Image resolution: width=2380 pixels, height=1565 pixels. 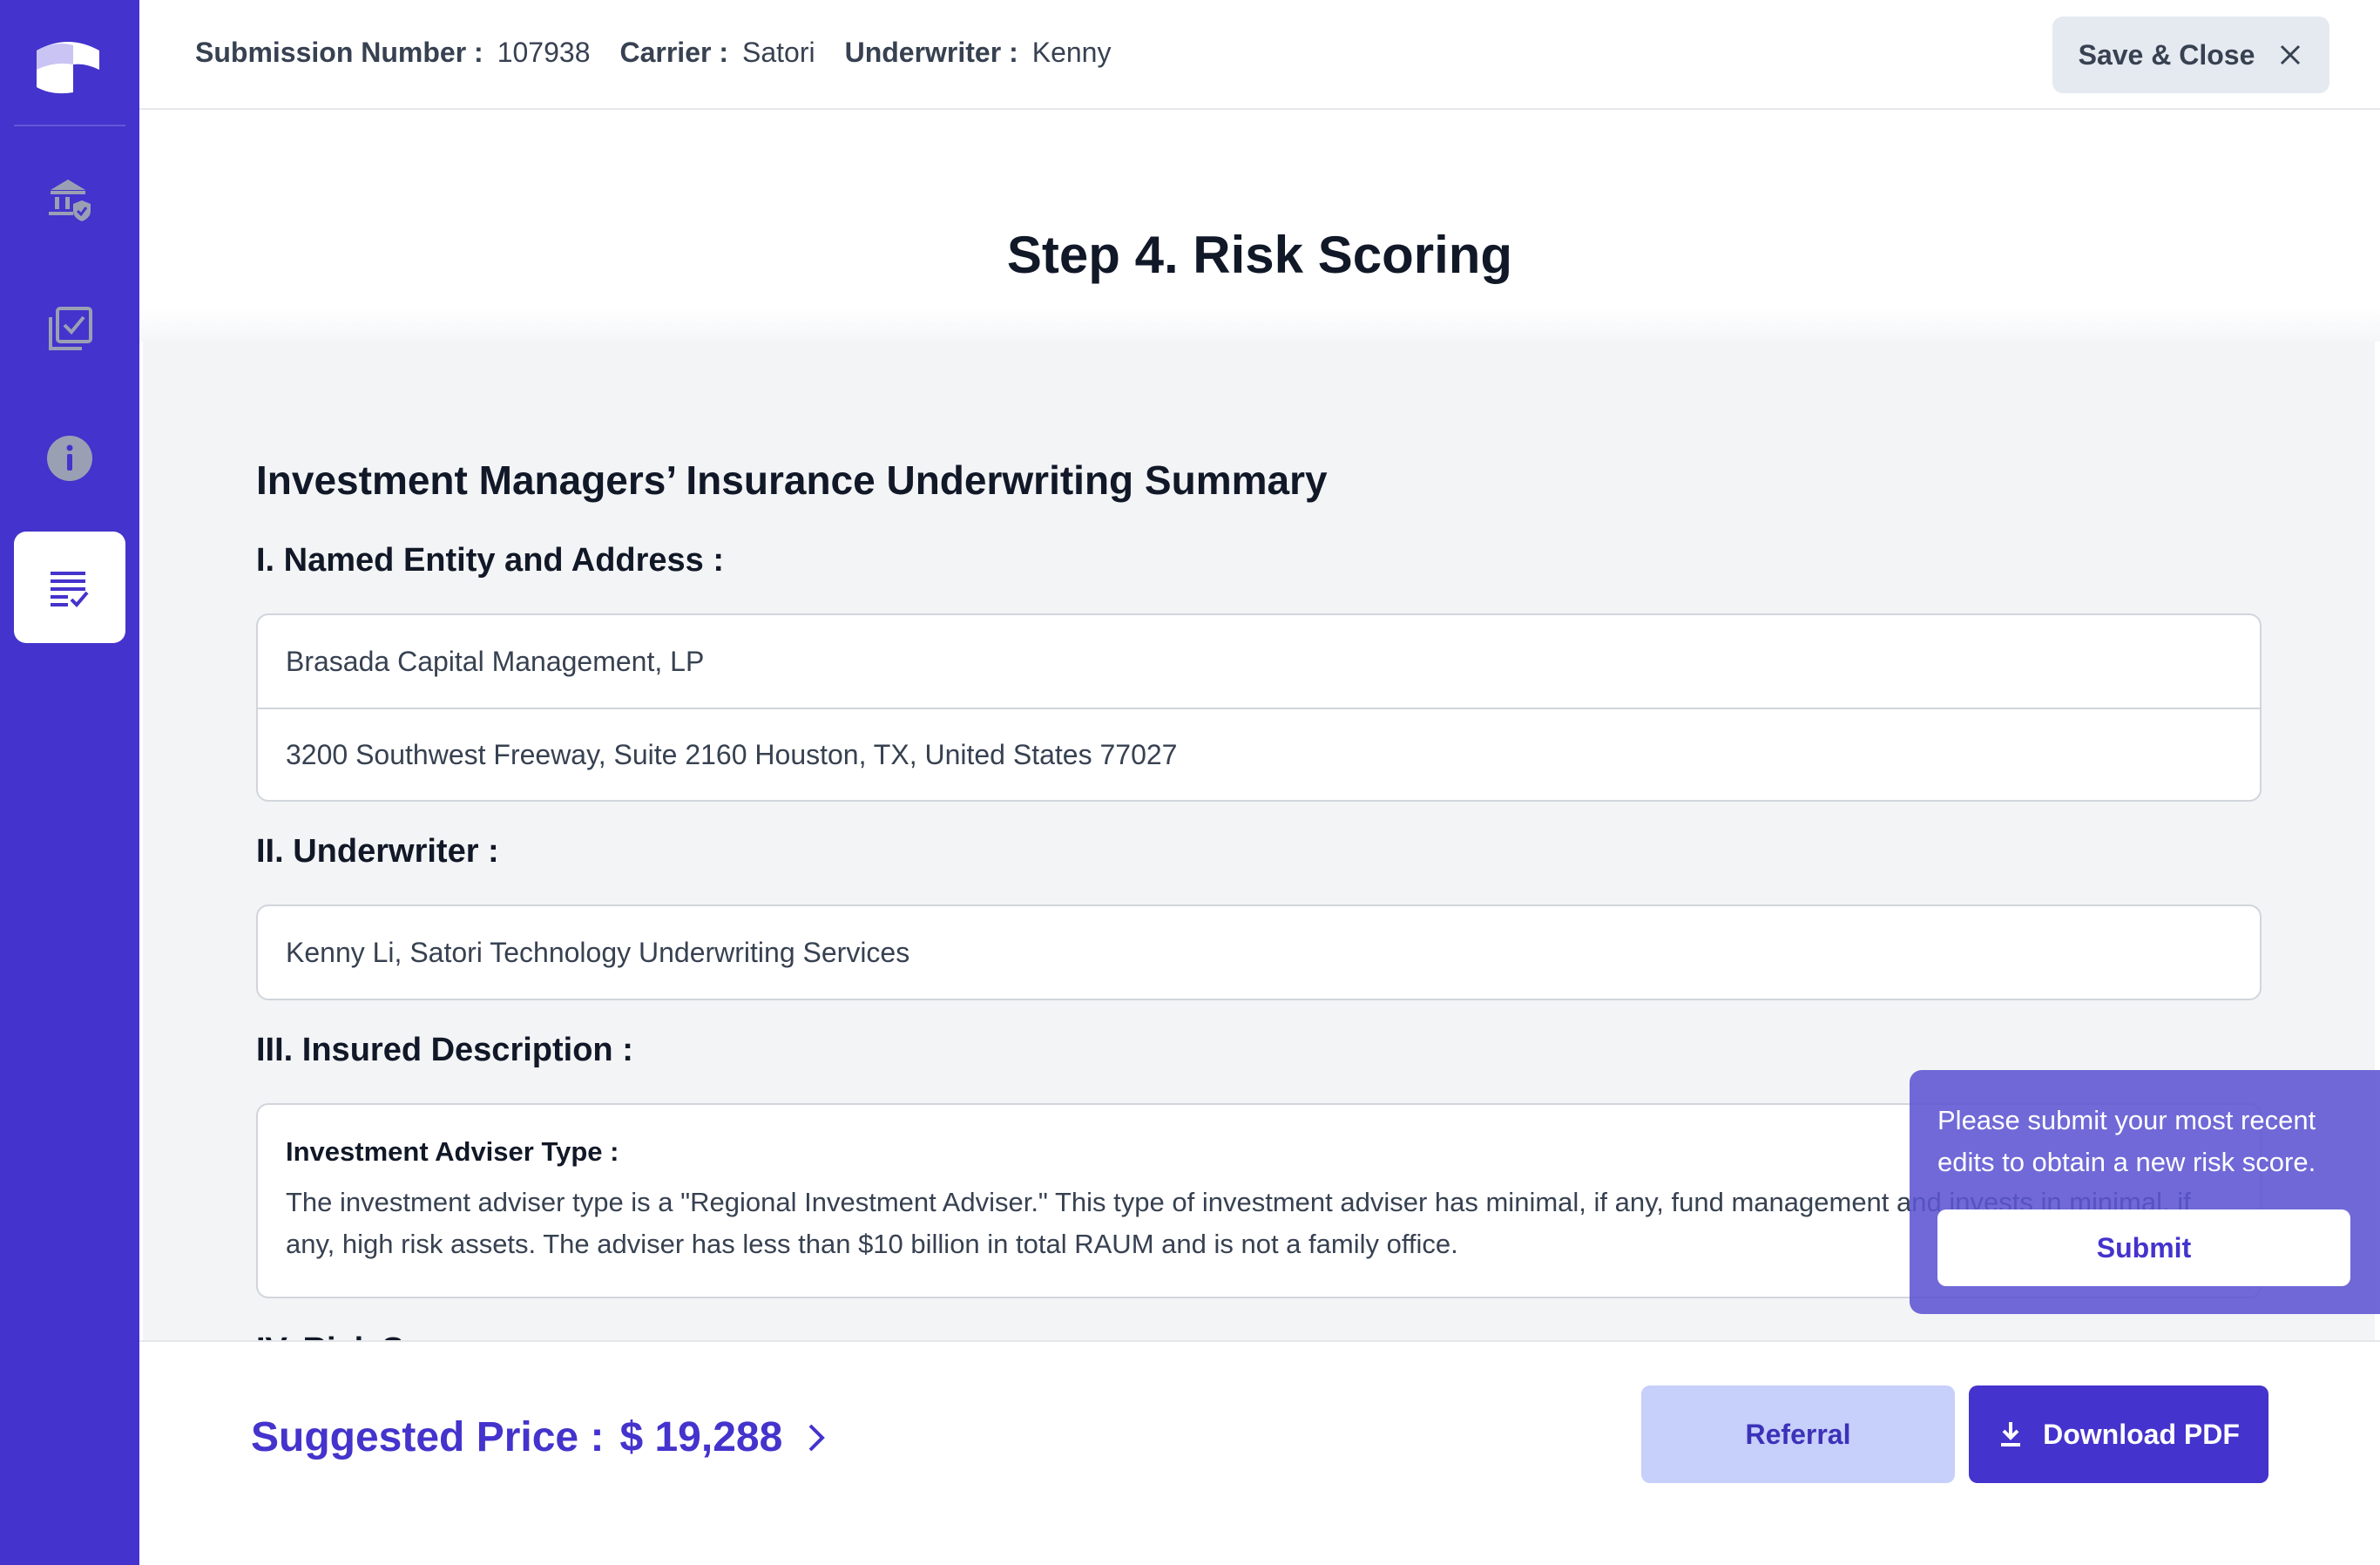 I want to click on page-title: Step 4. Risk Scoring, so click(x=1259, y=255).